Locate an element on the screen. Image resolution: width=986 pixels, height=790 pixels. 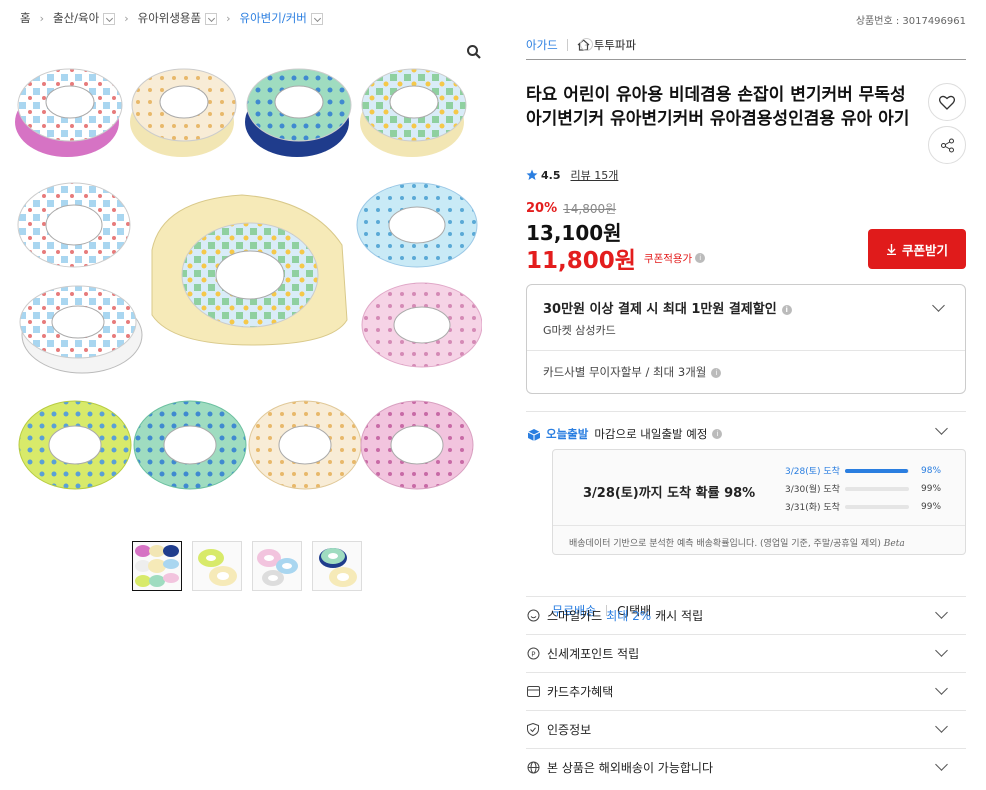
installment-text: 카드사별 무이자할부 / 최대 3개월 is located at coordinates (625, 372).